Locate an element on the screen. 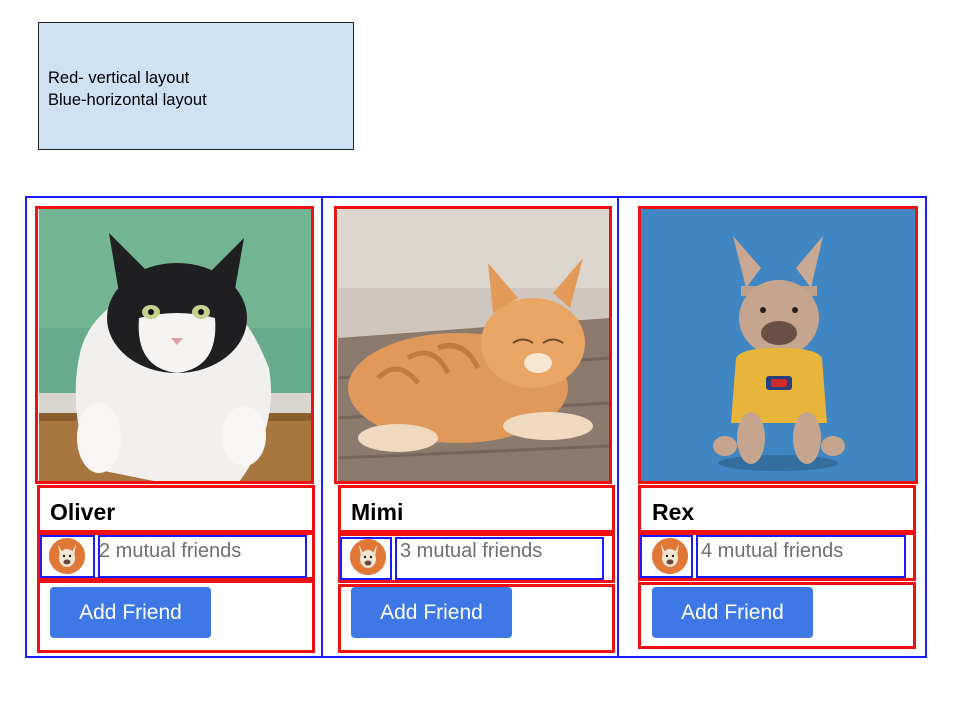 The height and width of the screenshot is (720, 960). card-name: Mimi is located at coordinates (377, 512).